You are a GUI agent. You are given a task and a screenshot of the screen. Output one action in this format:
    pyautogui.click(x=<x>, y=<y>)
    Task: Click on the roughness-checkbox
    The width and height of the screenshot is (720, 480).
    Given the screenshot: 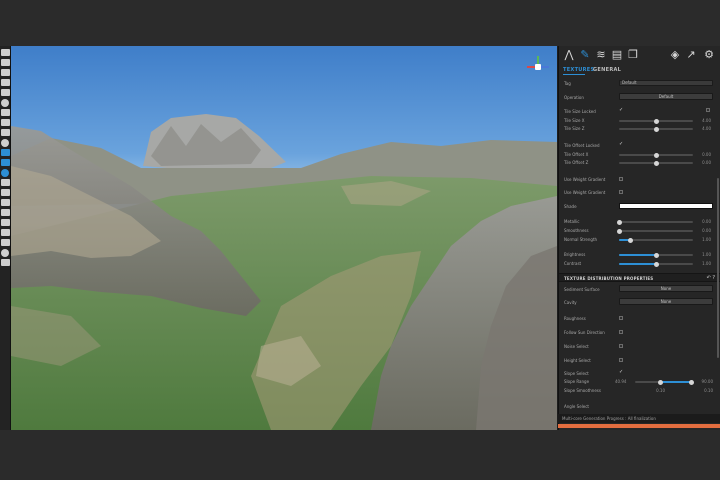 What is the action you would take?
    pyautogui.click(x=621, y=318)
    